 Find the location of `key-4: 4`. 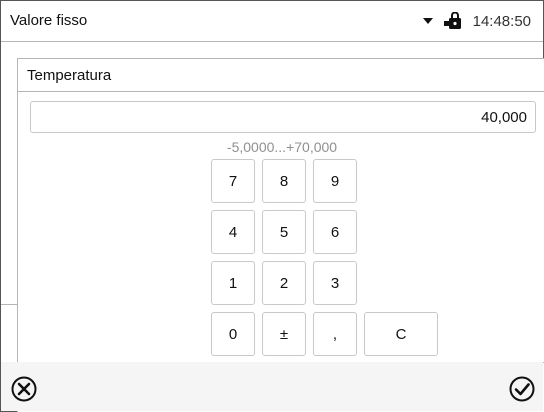

key-4: 4 is located at coordinates (233, 232).